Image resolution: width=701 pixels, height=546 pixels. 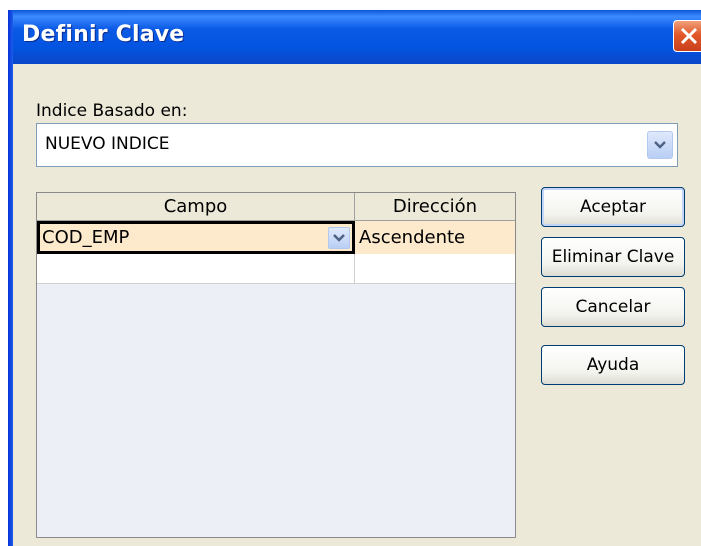 I want to click on index-based-on-select: NUEVO INDICE, so click(x=357, y=145).